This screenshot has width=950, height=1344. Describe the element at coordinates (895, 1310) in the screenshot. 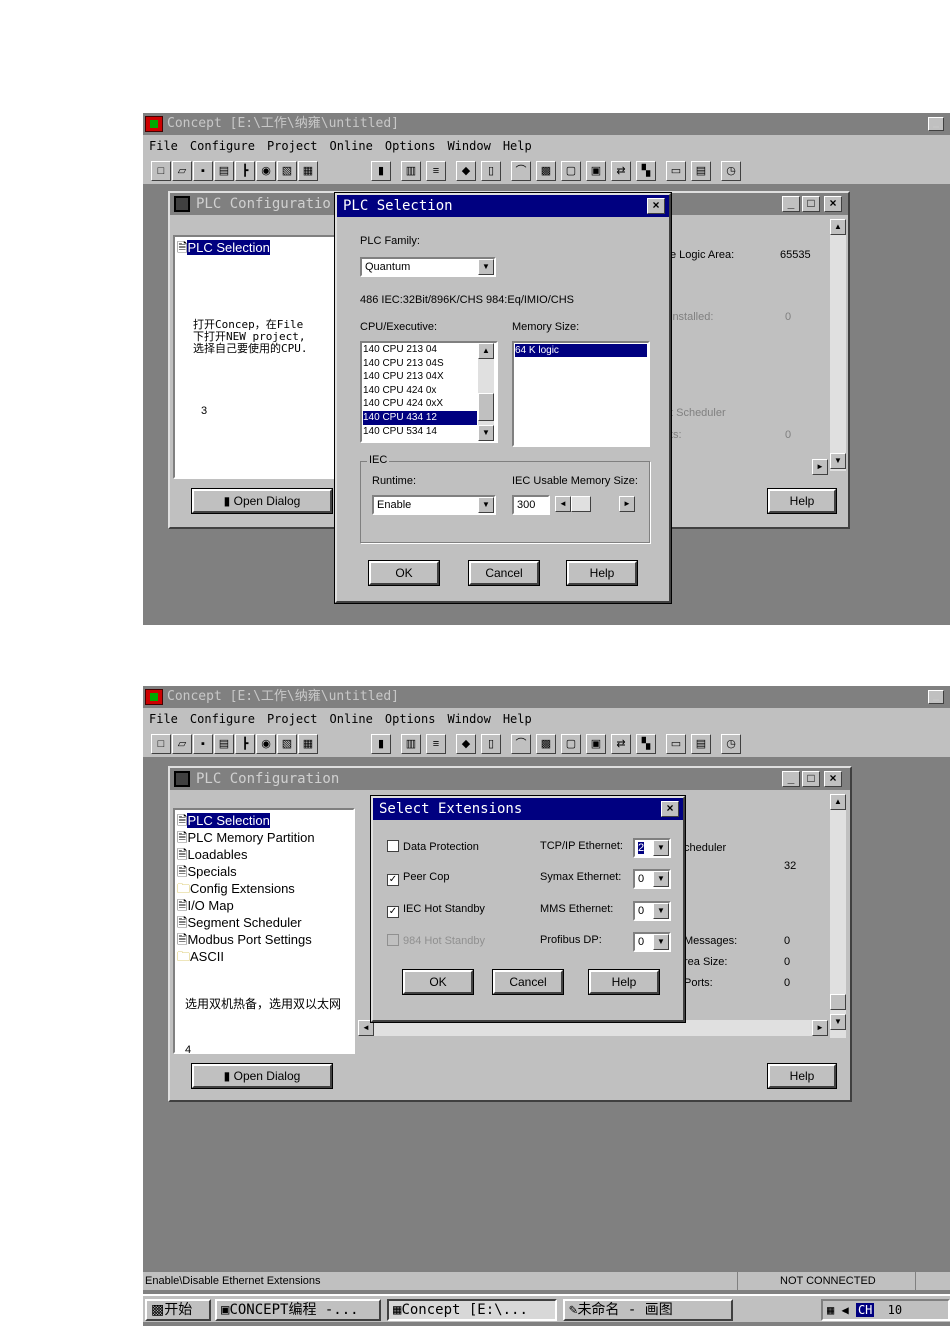

I see `clock: 10` at that location.